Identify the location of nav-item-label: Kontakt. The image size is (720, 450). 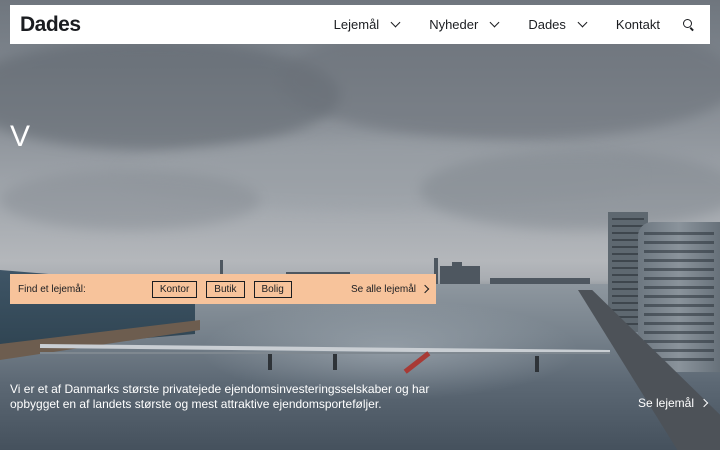
(637, 24).